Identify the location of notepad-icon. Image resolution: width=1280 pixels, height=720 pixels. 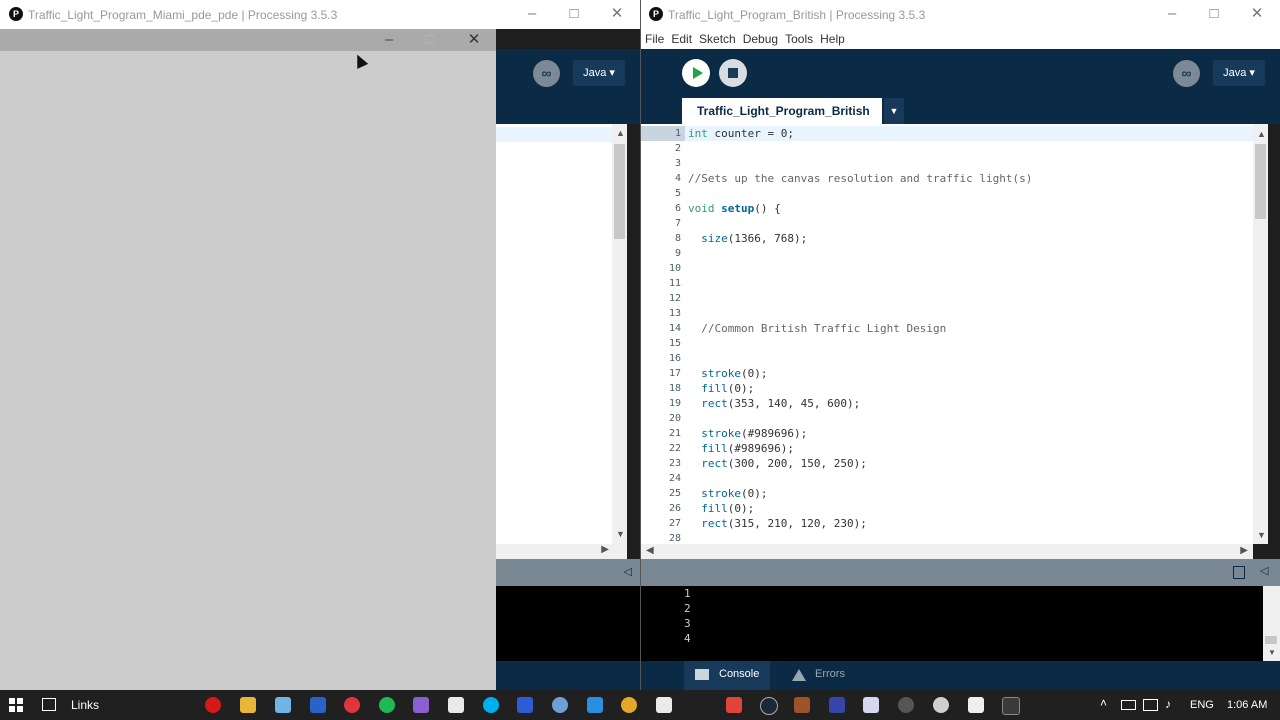
(283, 705).